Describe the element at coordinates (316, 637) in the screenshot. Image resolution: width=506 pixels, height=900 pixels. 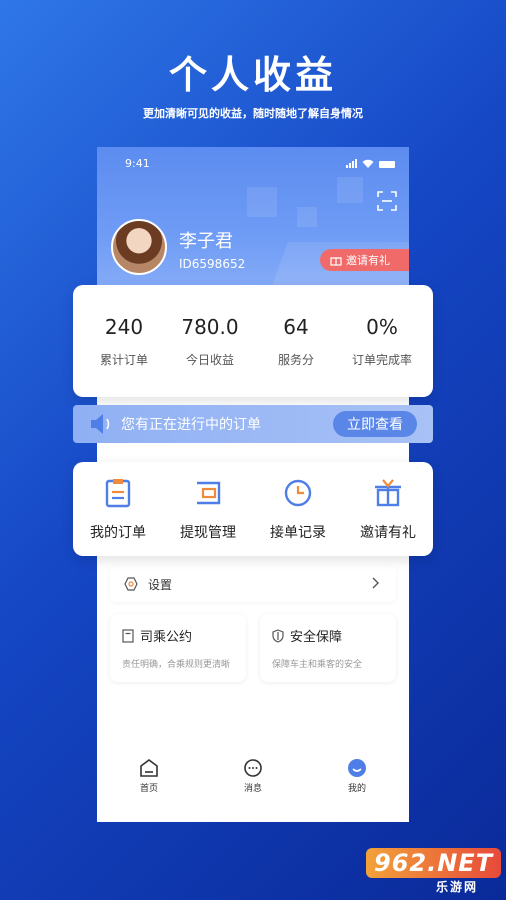
I see `info-card-title: 安全保障` at that location.